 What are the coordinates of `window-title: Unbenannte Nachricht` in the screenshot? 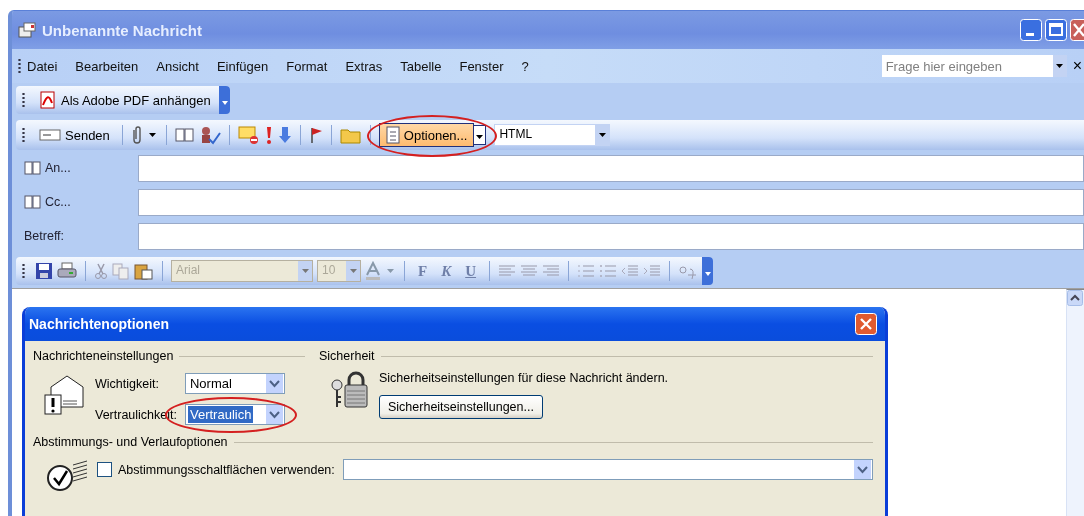 It's located at (122, 30).